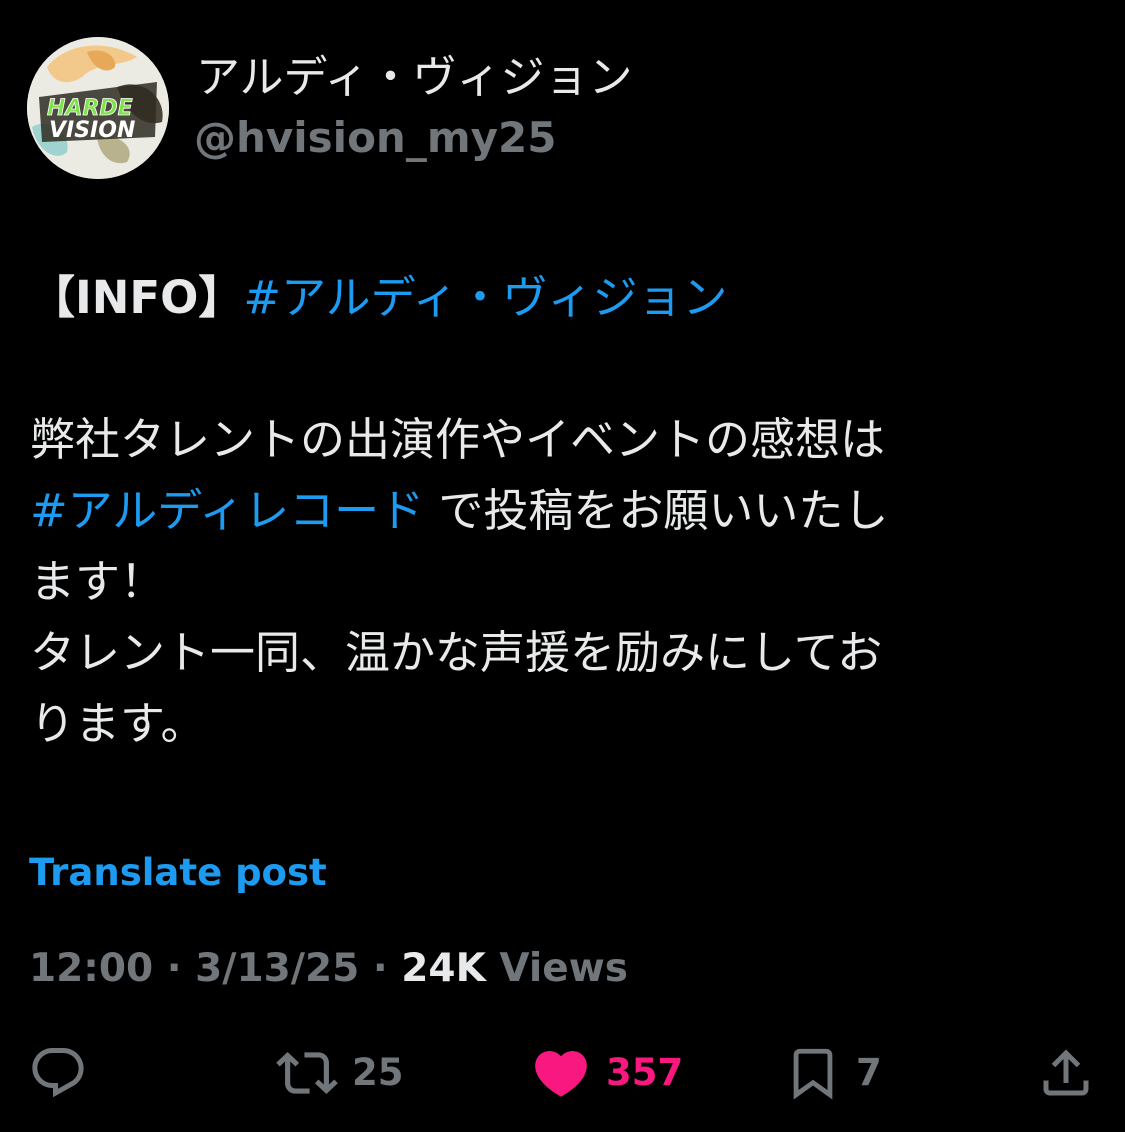 The height and width of the screenshot is (1132, 1125). I want to click on author-handle: @hvision_my25, so click(375, 138).